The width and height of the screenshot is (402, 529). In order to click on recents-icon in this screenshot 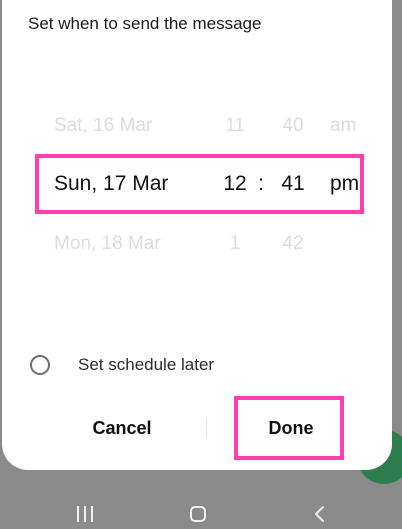, I will do `click(85, 514)`.